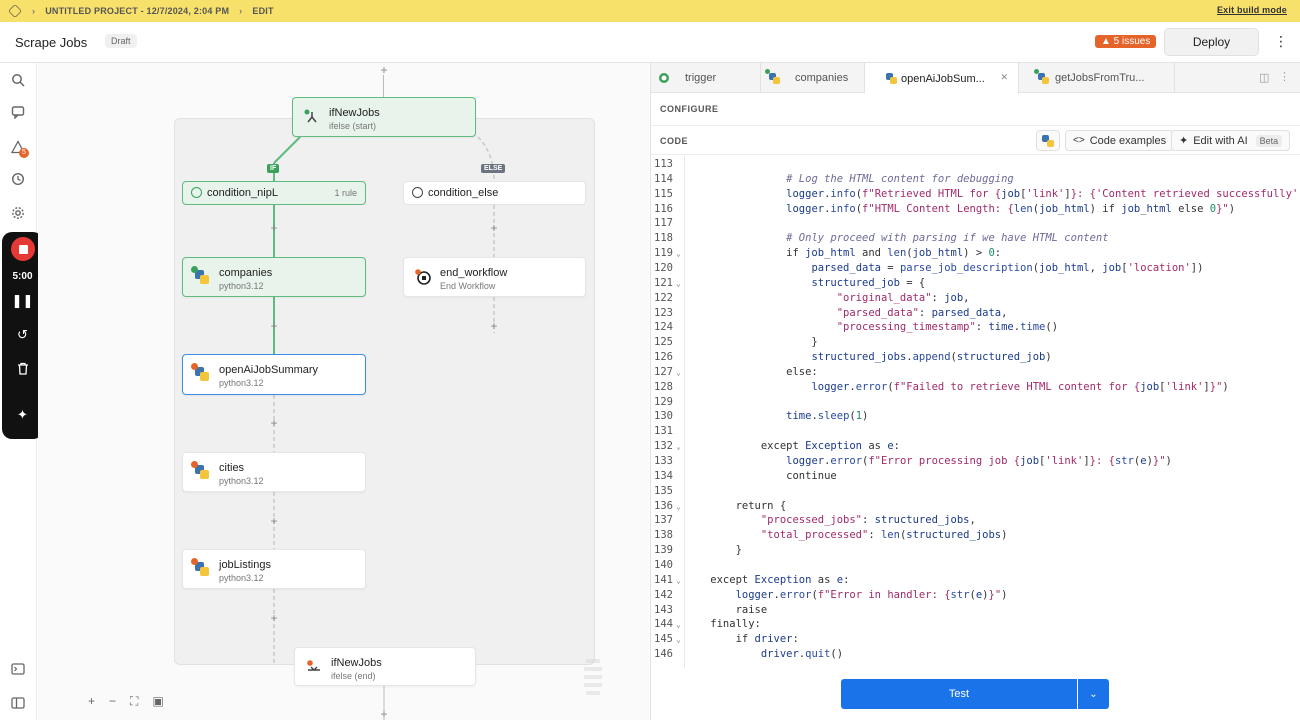 The image size is (1300, 720). What do you see at coordinates (22, 335) in the screenshot?
I see `restart-icon: ↺` at bounding box center [22, 335].